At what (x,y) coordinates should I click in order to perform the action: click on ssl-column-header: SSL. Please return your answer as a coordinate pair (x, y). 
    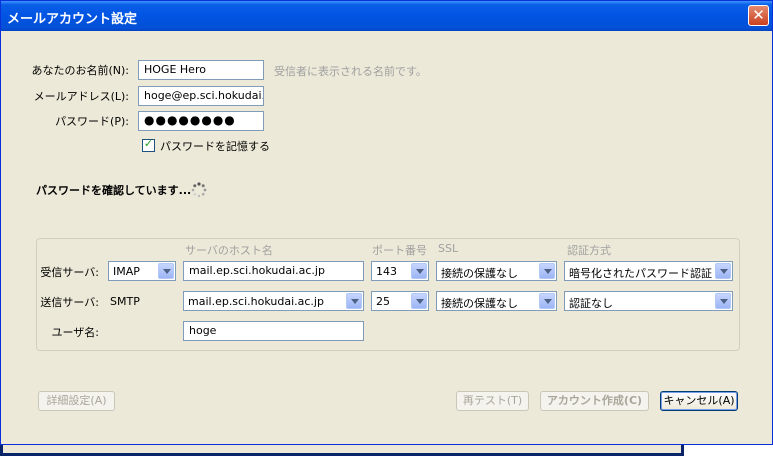
    Looking at the image, I should click on (448, 248).